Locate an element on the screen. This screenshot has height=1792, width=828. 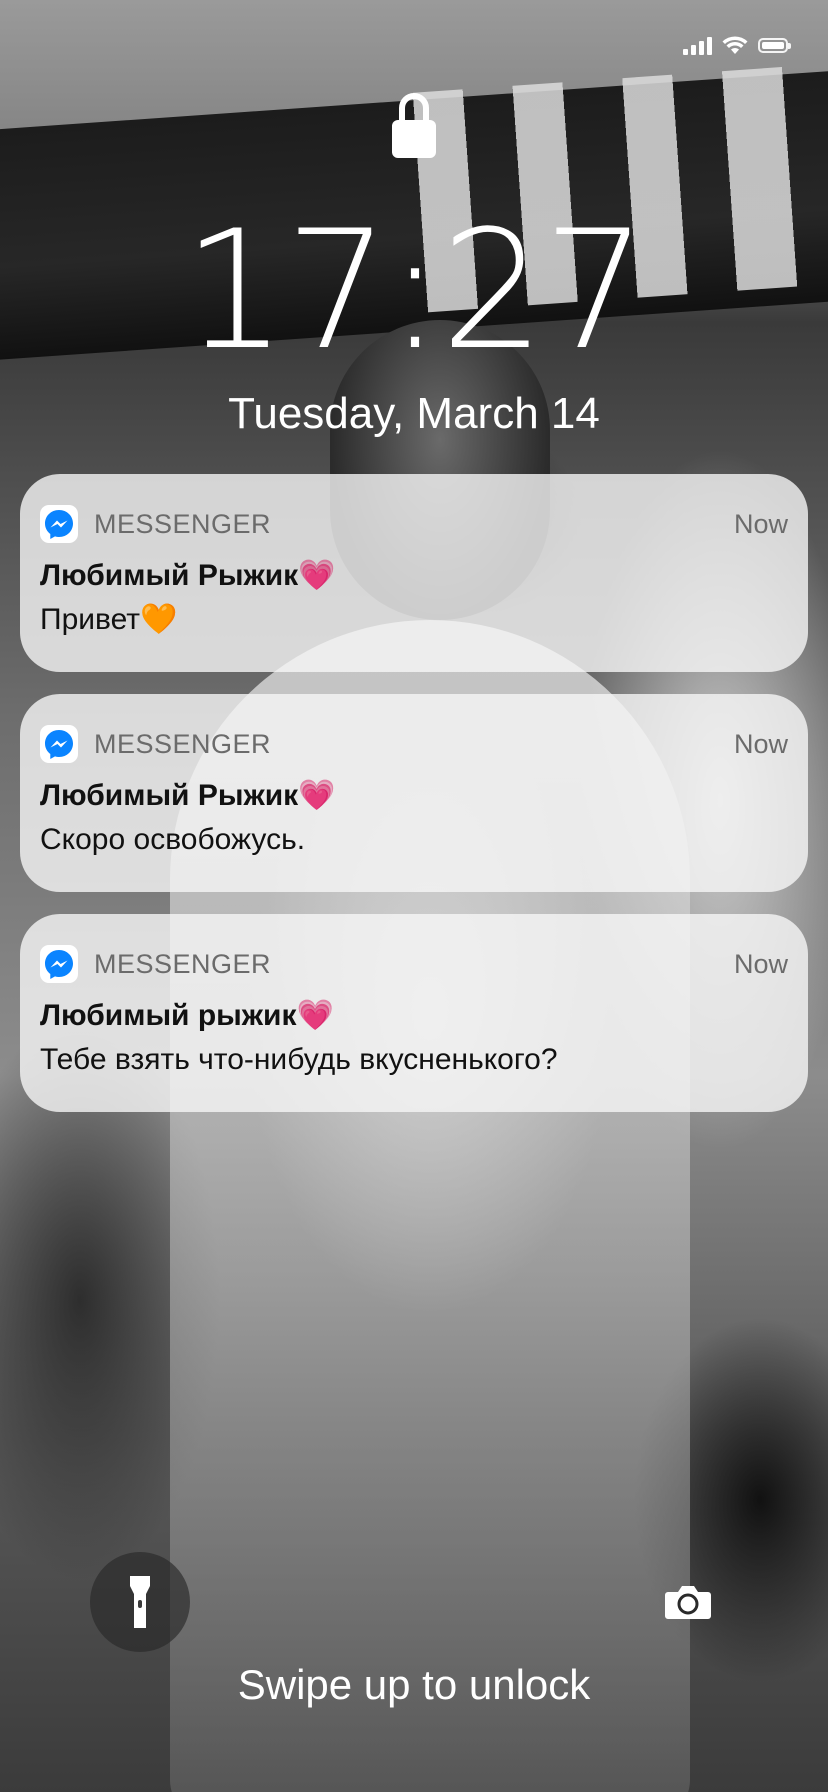
flashlight-icon is located at coordinates (140, 1602).